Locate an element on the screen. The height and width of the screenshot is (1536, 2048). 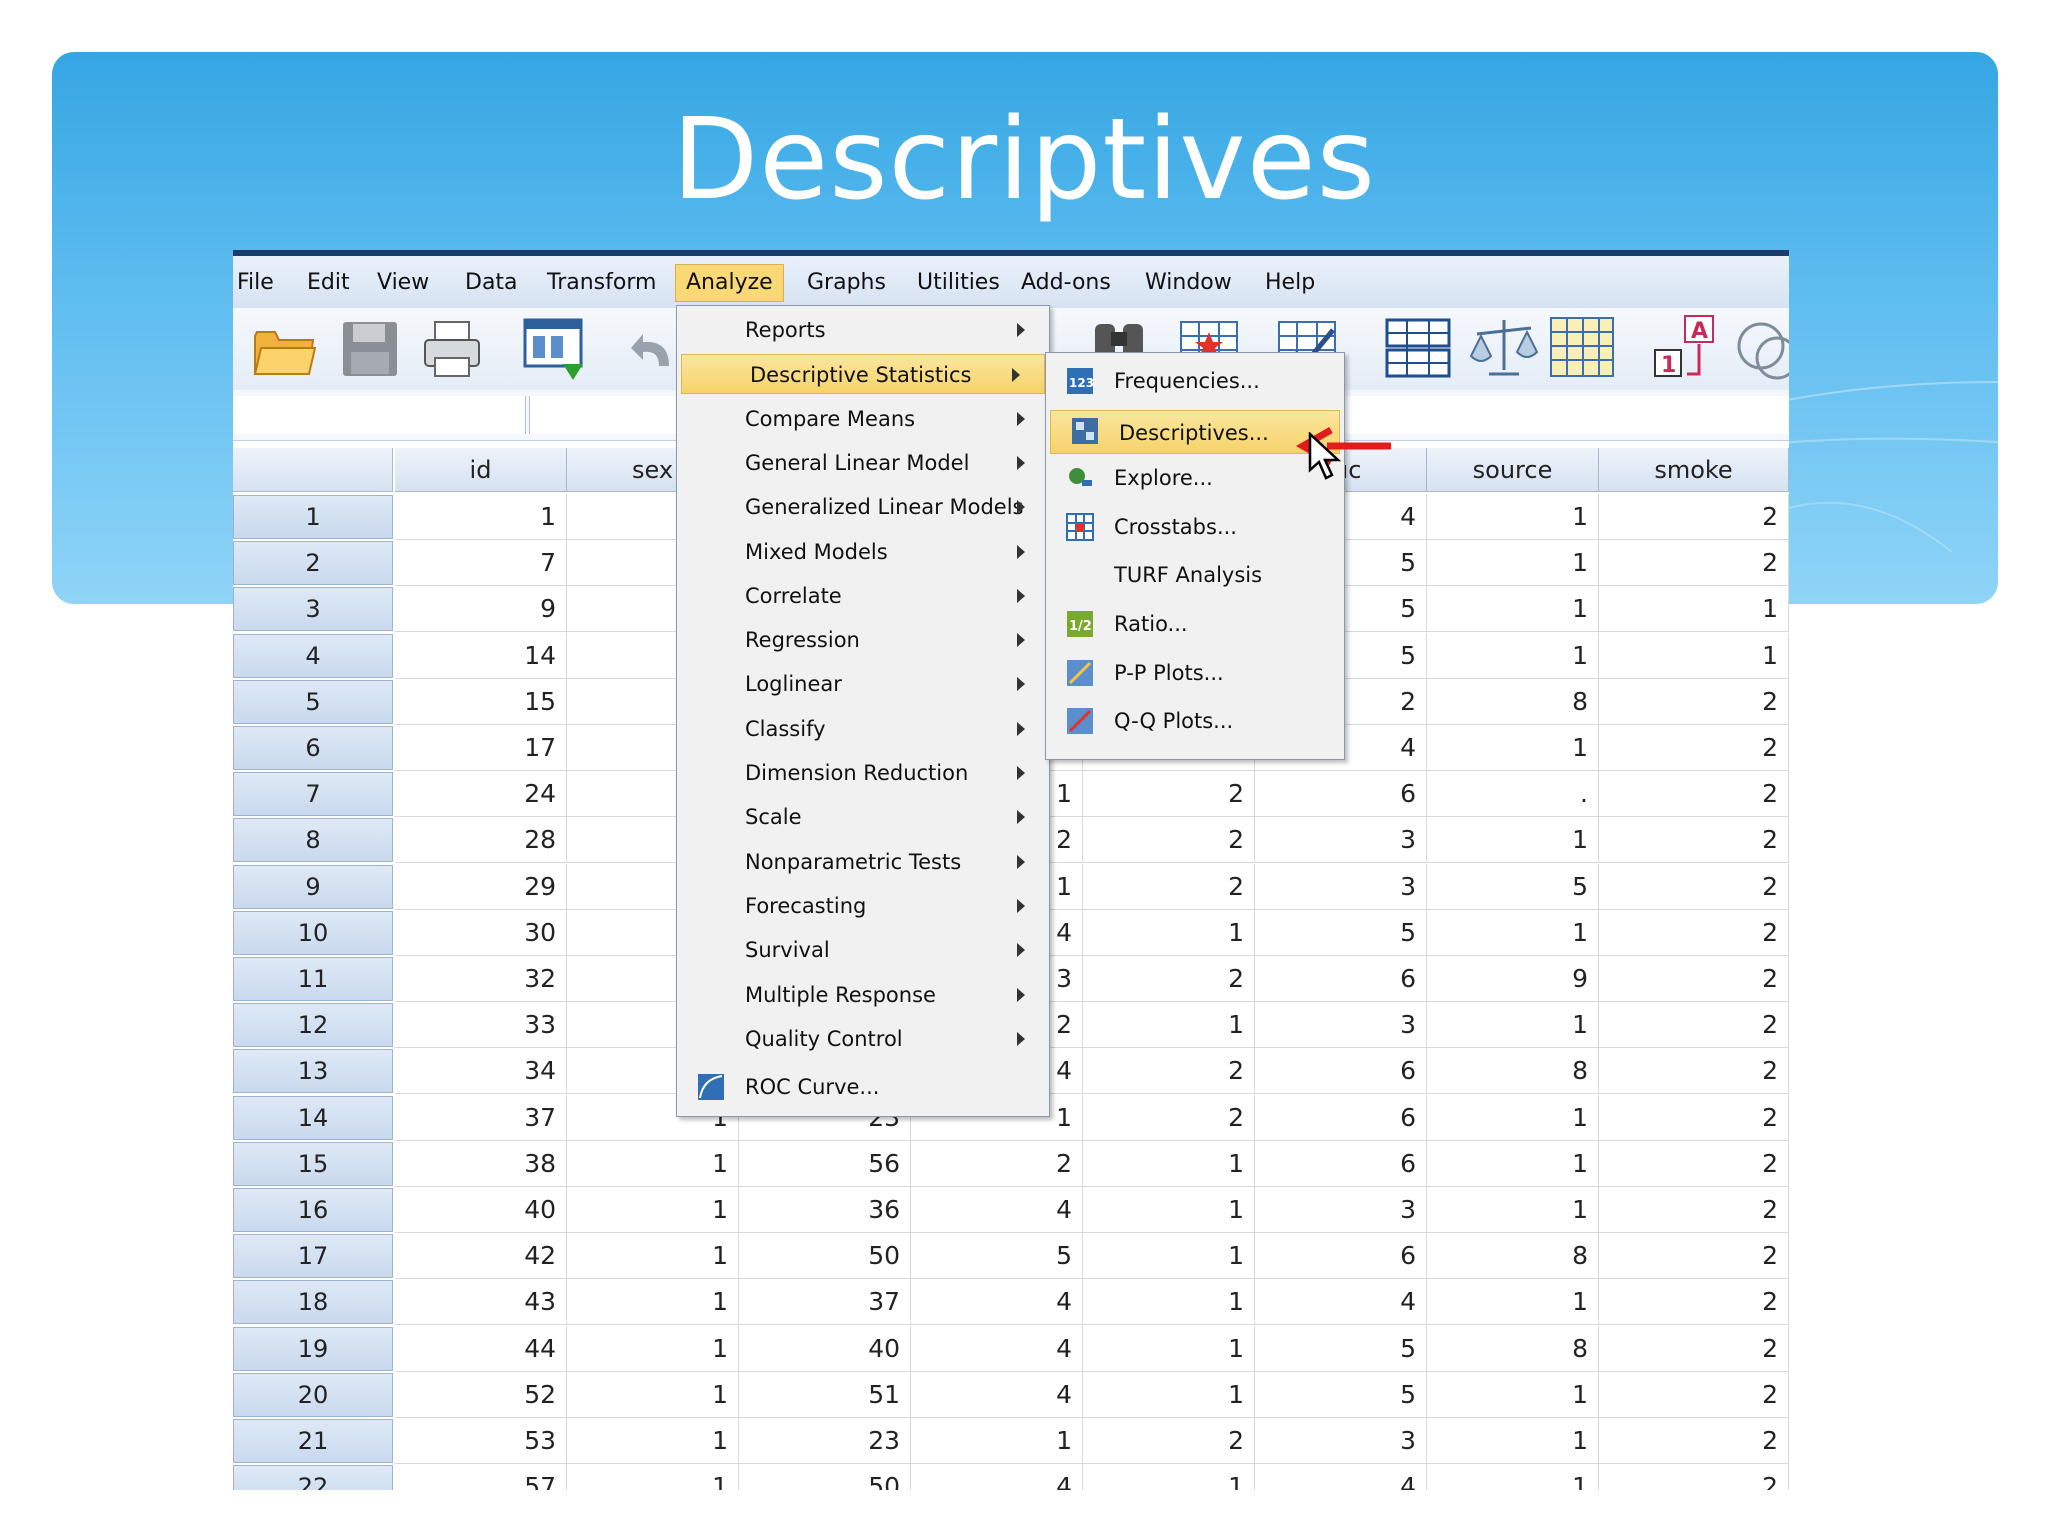
grid-cell-c5: 4 is located at coordinates (1341, 1302).